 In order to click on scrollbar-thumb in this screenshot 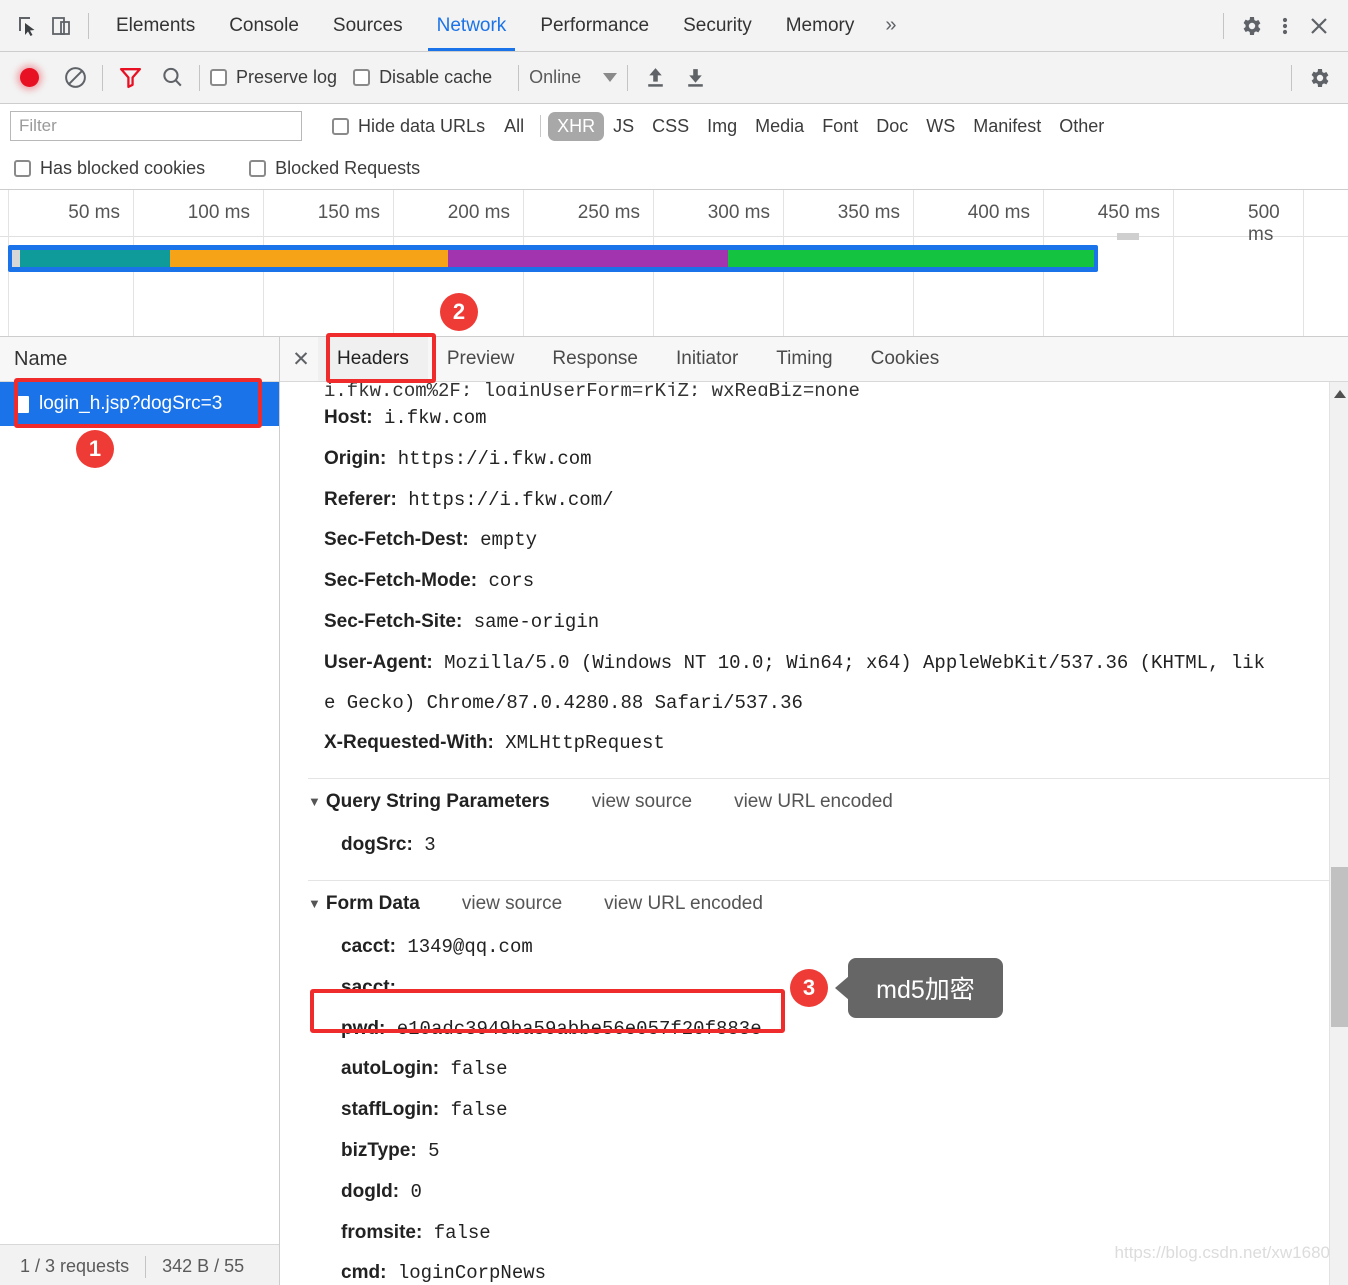, I will do `click(1339, 947)`.